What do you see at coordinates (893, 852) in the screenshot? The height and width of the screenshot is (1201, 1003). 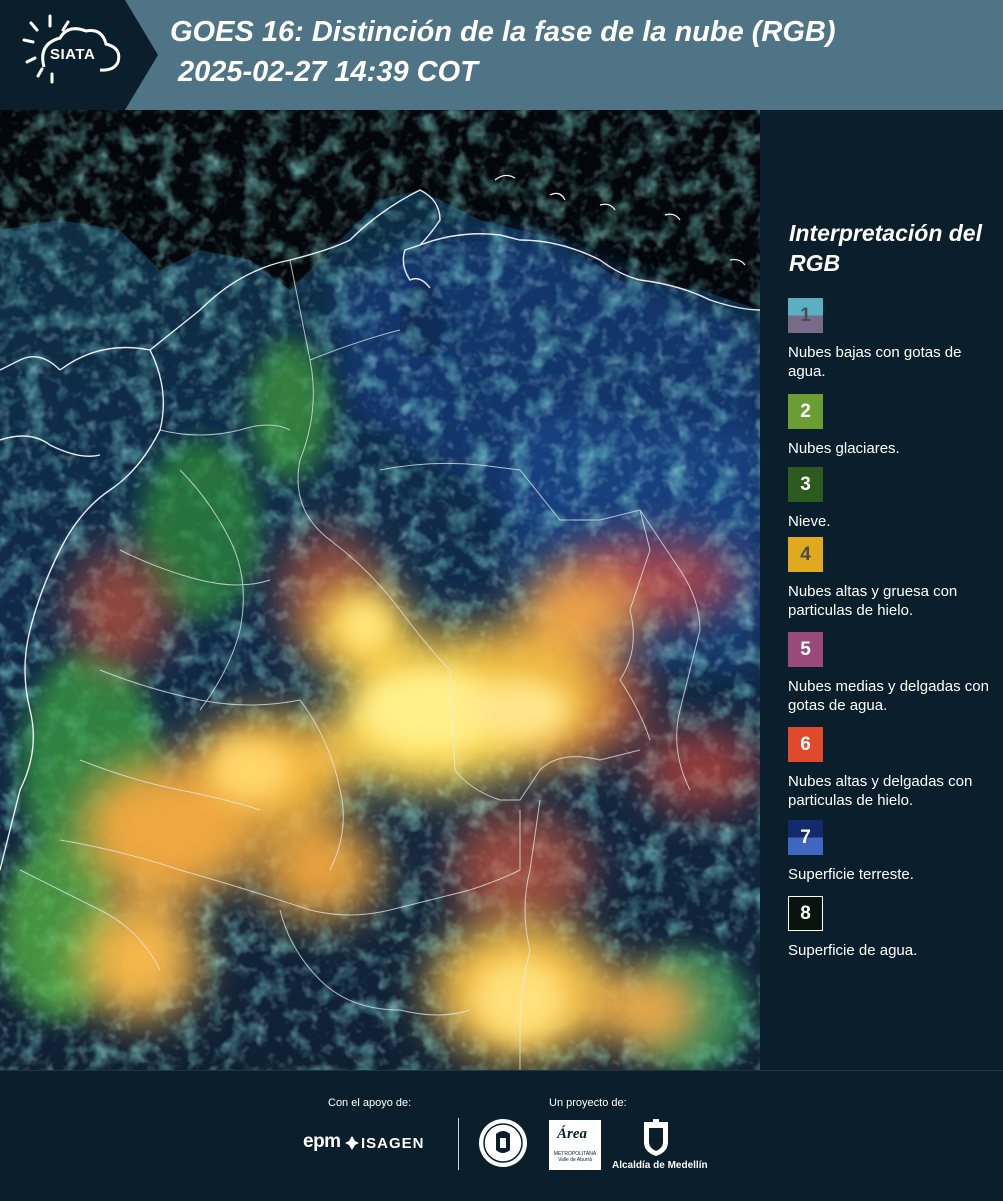 I see `legend-item-7: 7 Superficie terreste.` at bounding box center [893, 852].